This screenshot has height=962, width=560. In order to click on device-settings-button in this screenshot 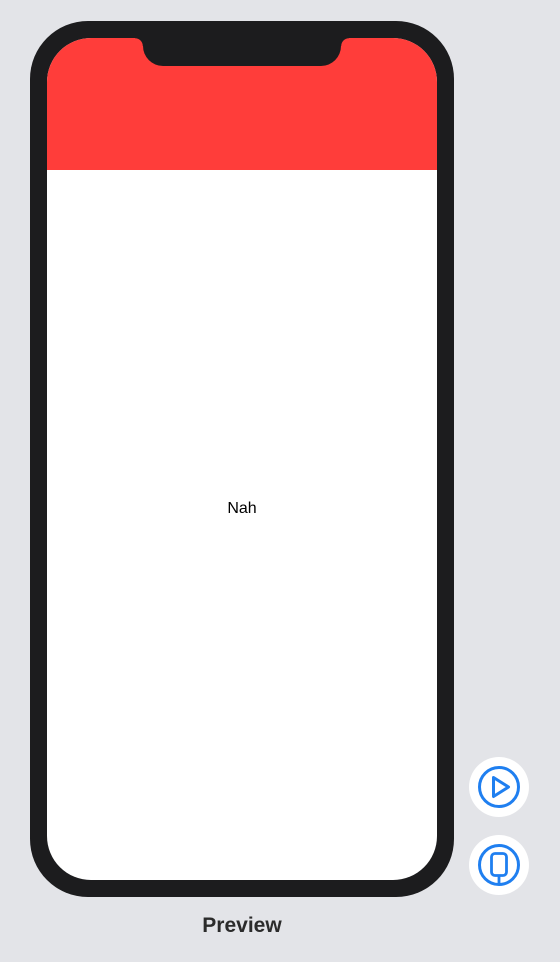, I will do `click(499, 865)`.